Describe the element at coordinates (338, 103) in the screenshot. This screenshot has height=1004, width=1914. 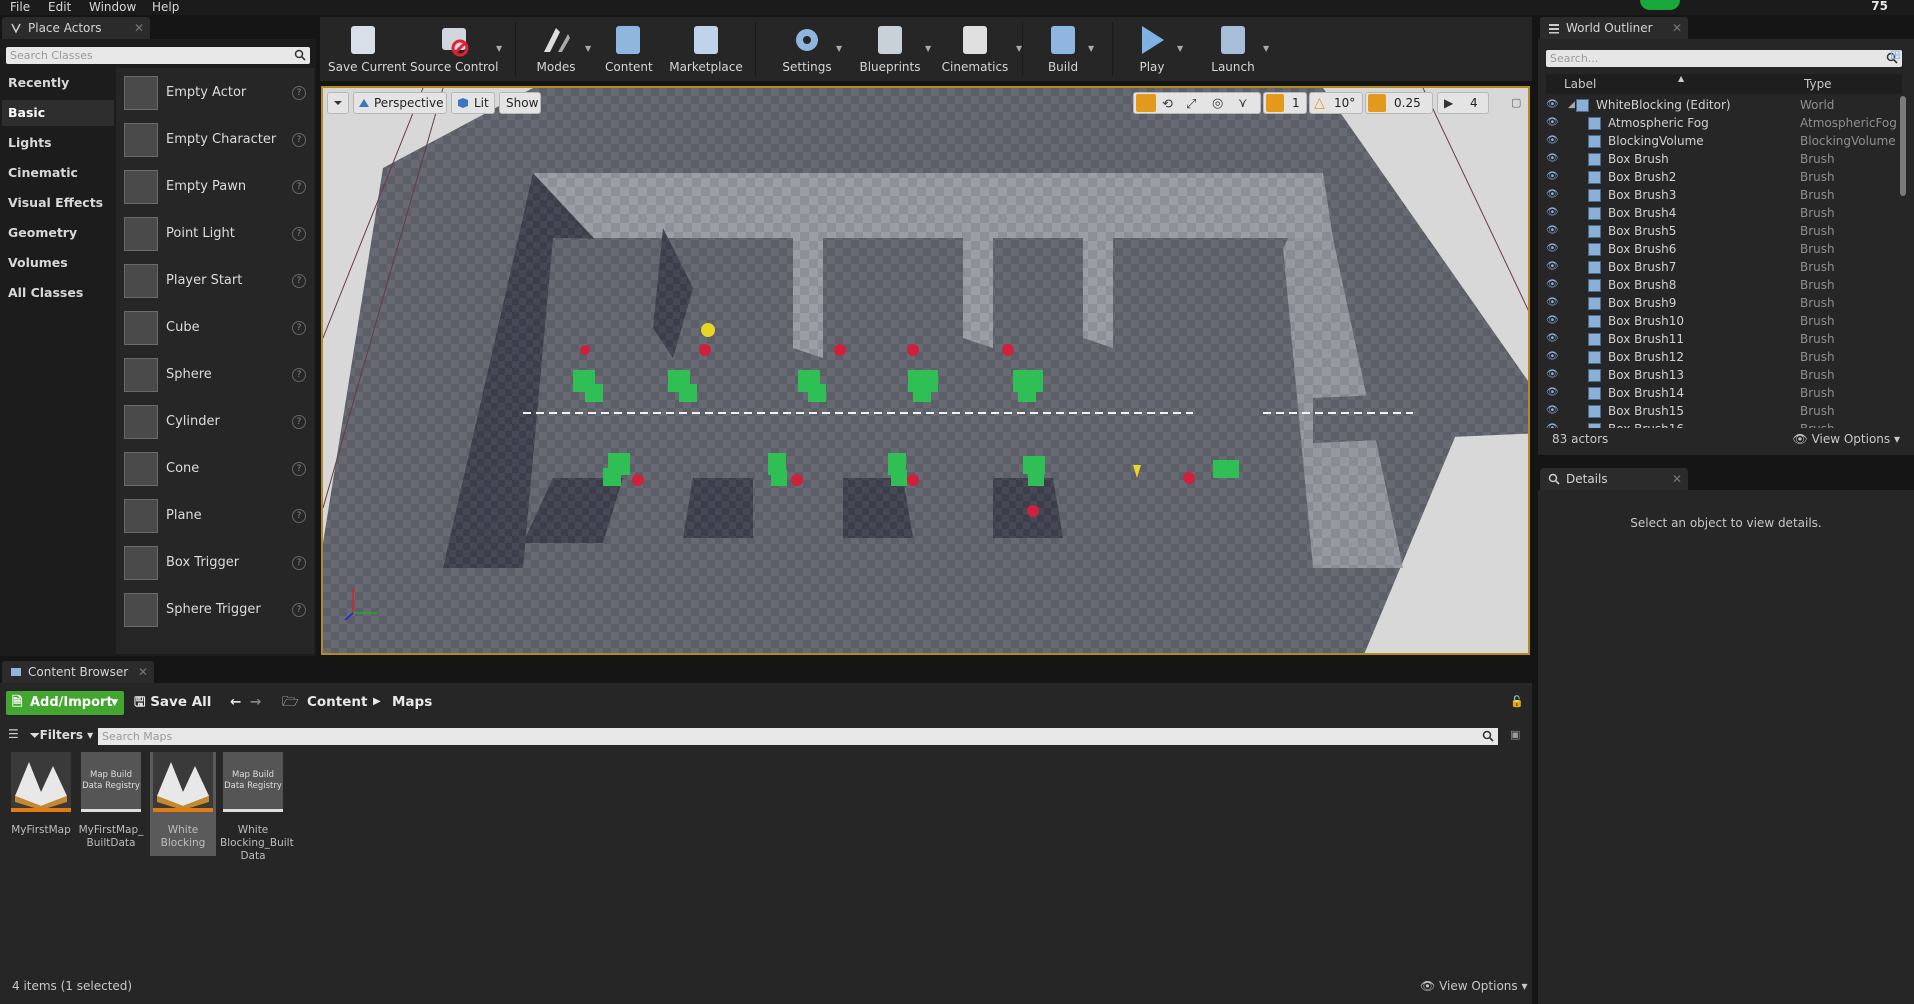
I see `viewport-options-button` at that location.